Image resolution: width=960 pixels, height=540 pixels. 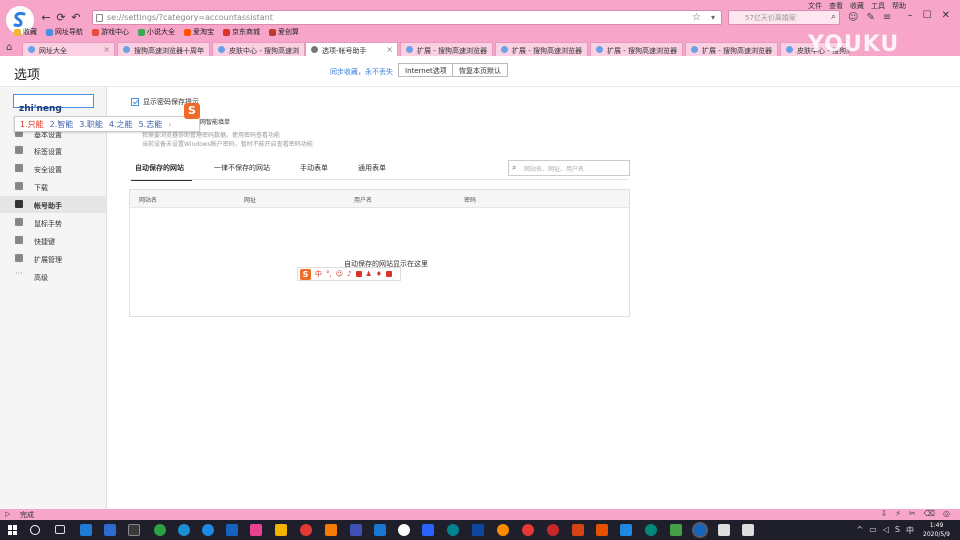 What do you see at coordinates (329, 274) in the screenshot?
I see `punctuation-icon: °,` at bounding box center [329, 274].